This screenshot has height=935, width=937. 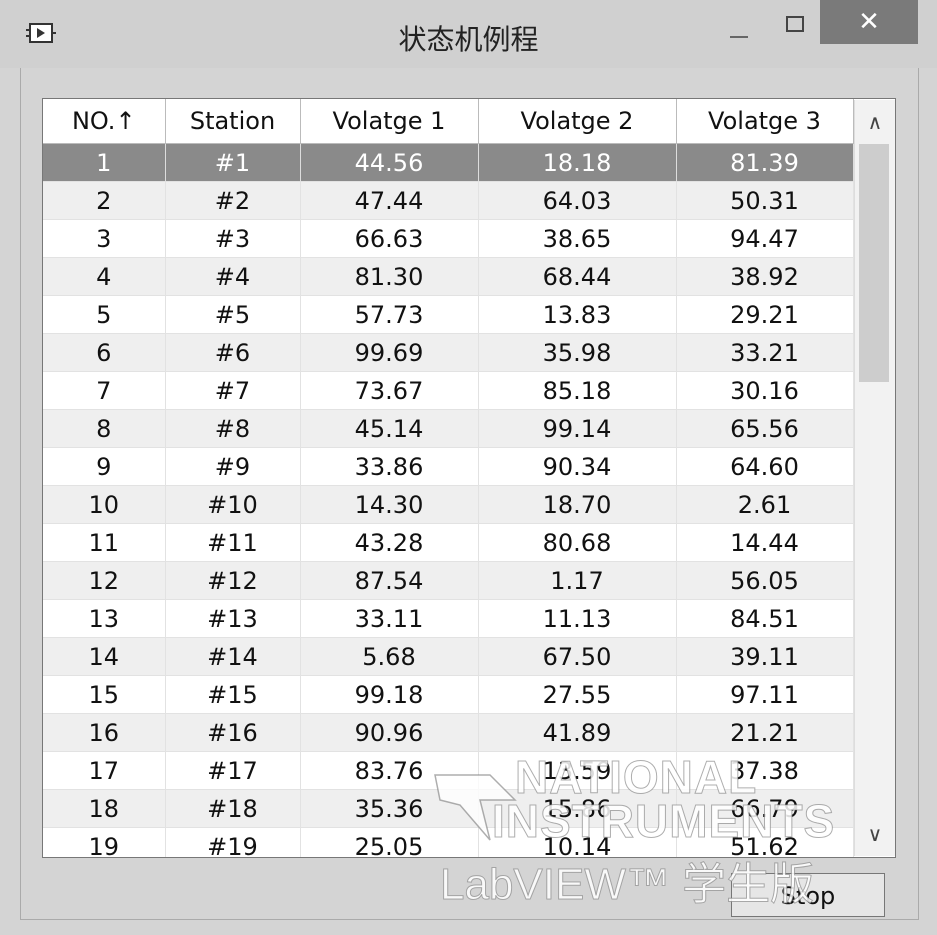 I want to click on cell-voltage-3: 50.31, so click(x=765, y=200).